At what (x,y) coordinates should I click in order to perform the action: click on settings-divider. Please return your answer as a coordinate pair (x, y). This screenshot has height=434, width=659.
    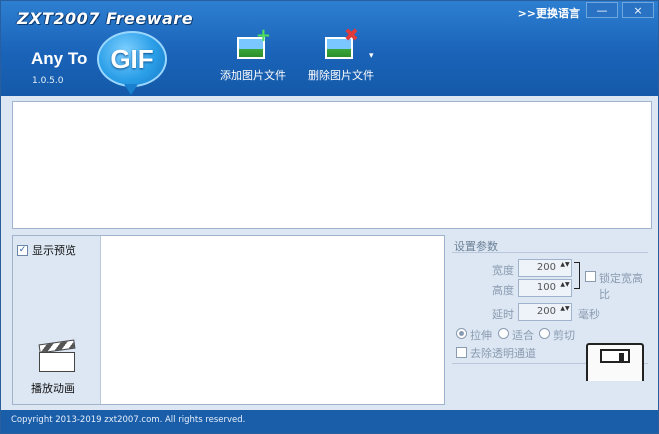
    Looking at the image, I should click on (550, 252).